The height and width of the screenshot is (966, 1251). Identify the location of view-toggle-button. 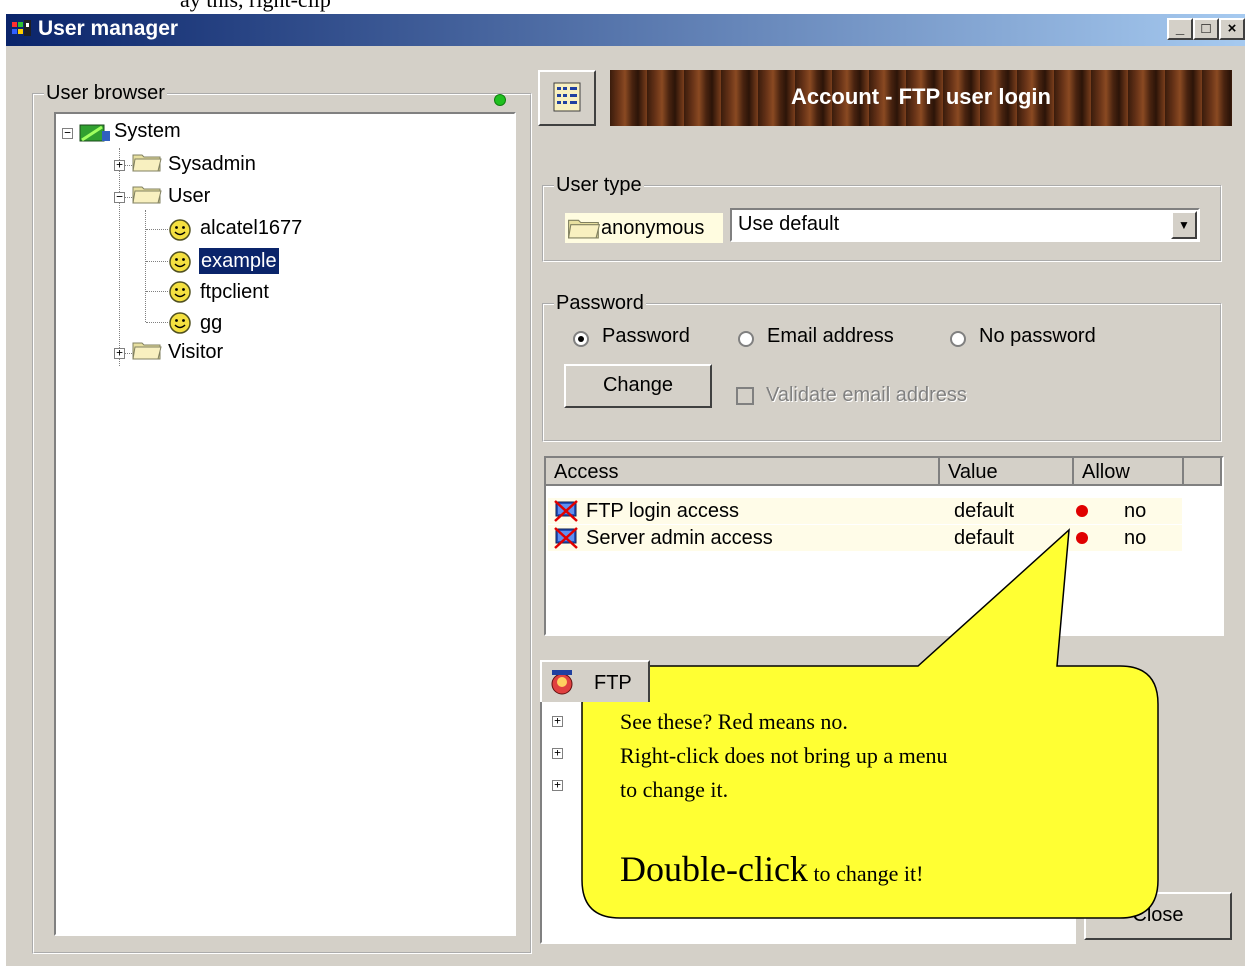
(567, 98).